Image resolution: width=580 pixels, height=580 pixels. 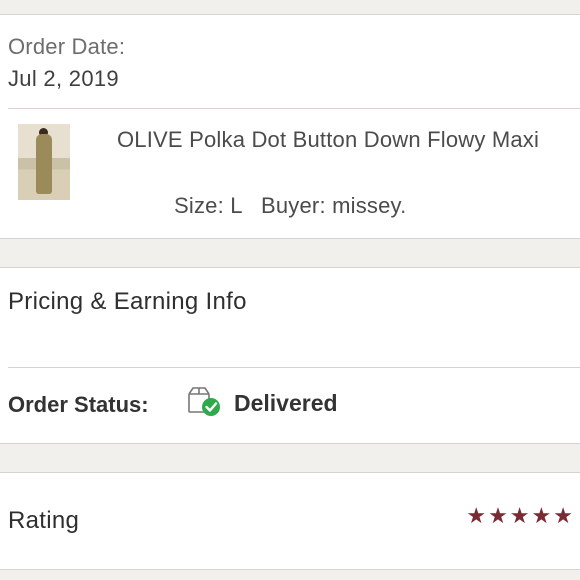 I want to click on rating-heading: Rating, so click(x=44, y=520).